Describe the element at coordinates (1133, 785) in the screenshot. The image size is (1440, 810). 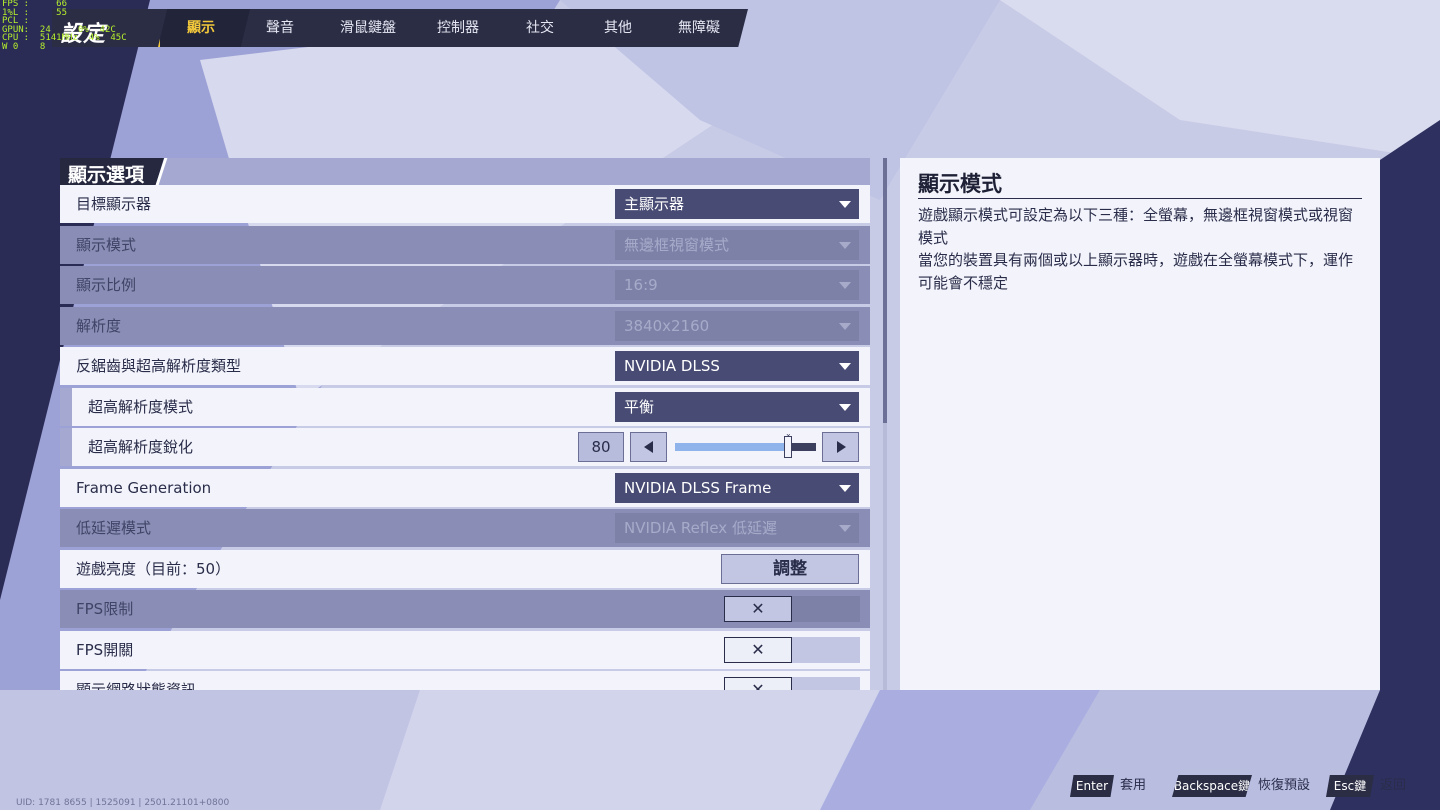
I see `hint-action: 套用` at that location.